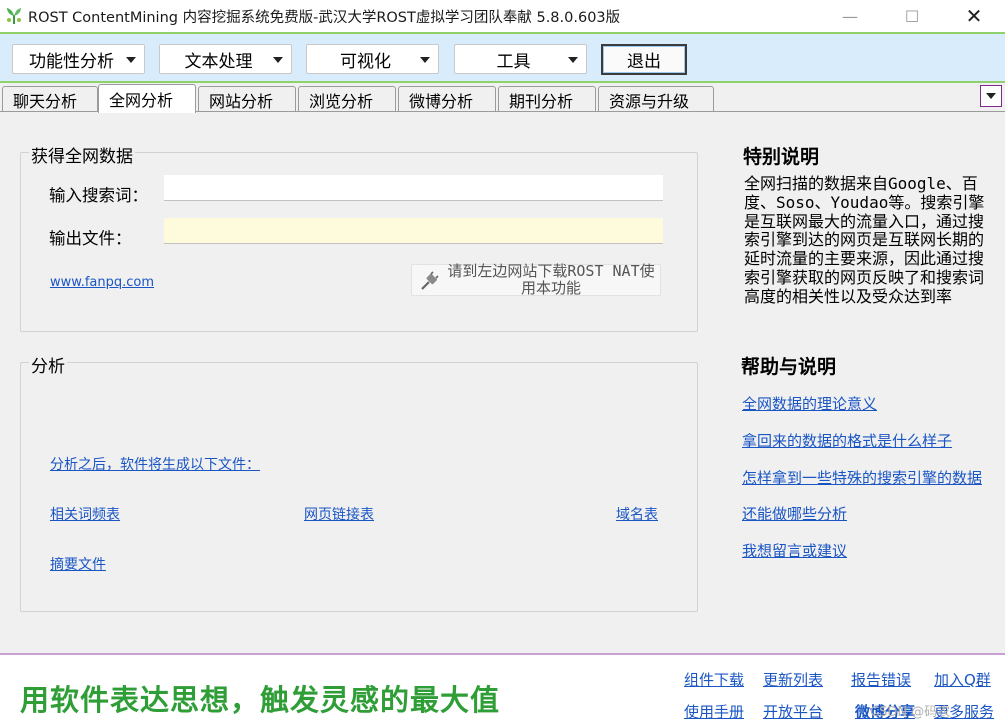  I want to click on menu-toolbar: 功能性分析 文本处理 可视化 工具 退出, so click(502, 57).